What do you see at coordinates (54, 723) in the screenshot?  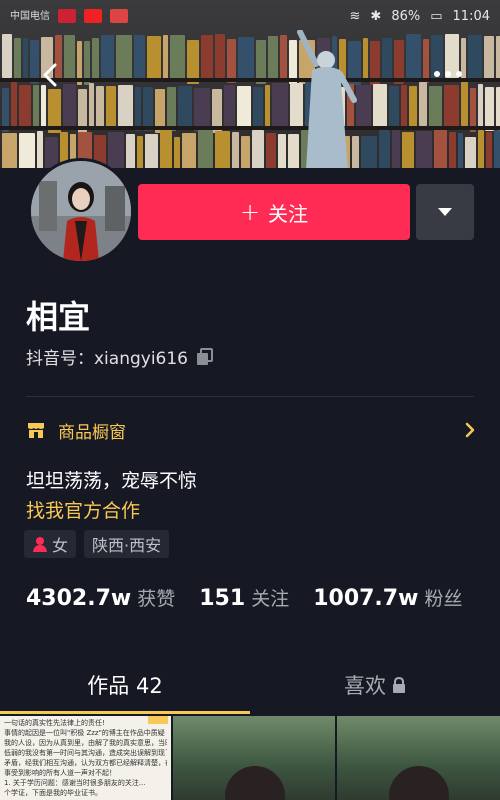 I see `document-line: 一句话的真实性先法律上的责任!` at bounding box center [54, 723].